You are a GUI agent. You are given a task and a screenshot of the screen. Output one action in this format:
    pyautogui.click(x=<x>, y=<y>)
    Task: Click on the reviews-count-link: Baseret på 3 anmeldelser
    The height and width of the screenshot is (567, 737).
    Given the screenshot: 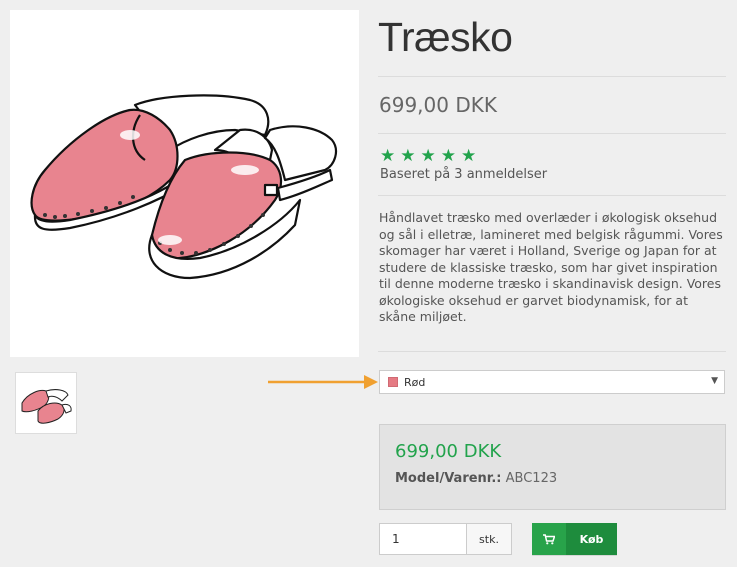 What is the action you would take?
    pyautogui.click(x=463, y=174)
    